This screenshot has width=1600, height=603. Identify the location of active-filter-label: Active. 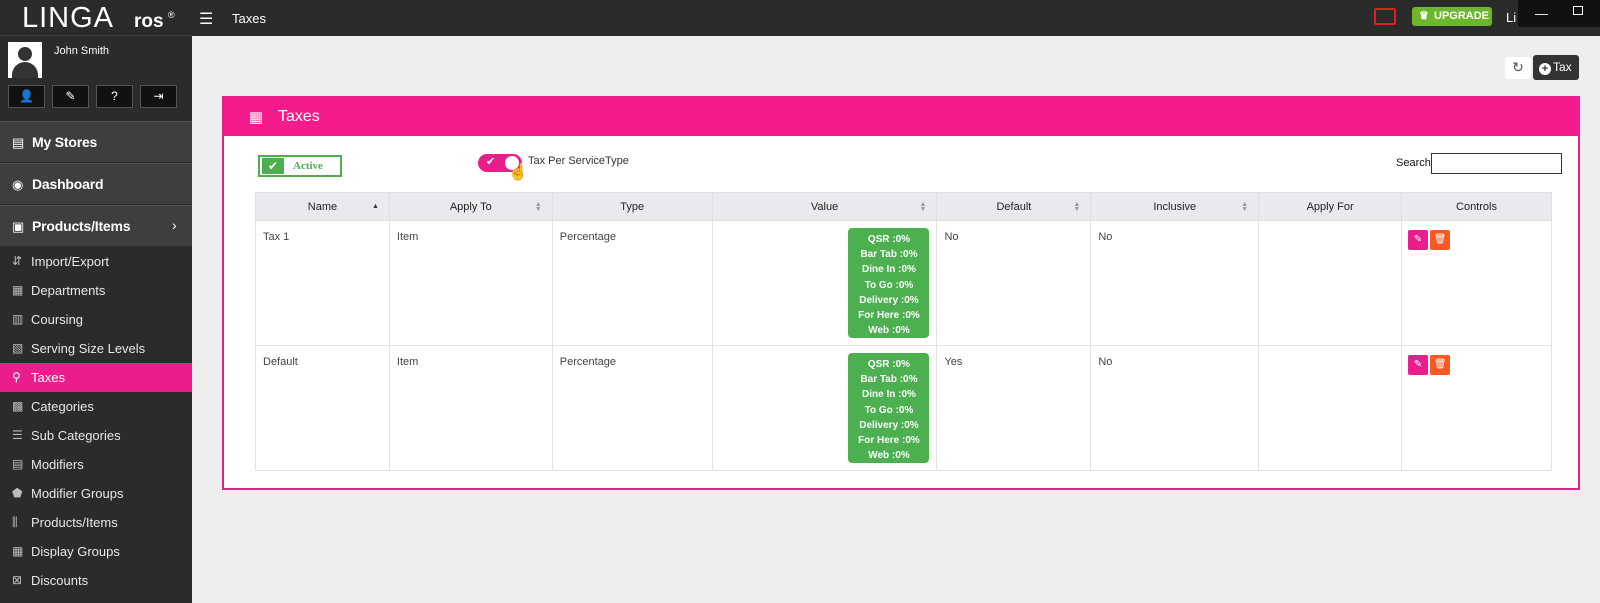
(308, 166).